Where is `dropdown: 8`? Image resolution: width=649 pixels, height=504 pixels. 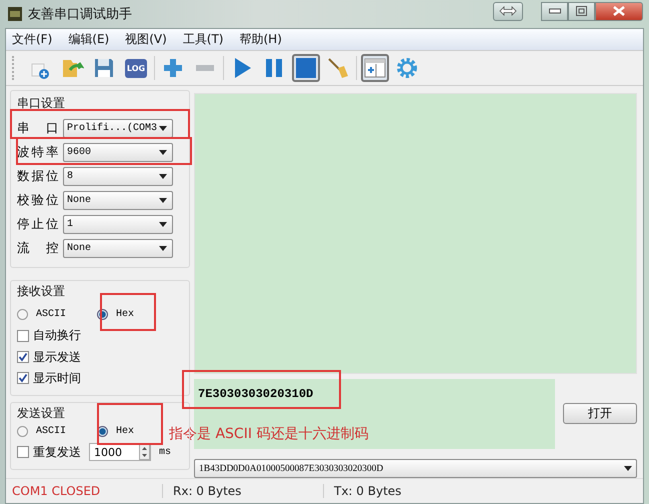
dropdown: 8 is located at coordinates (118, 176).